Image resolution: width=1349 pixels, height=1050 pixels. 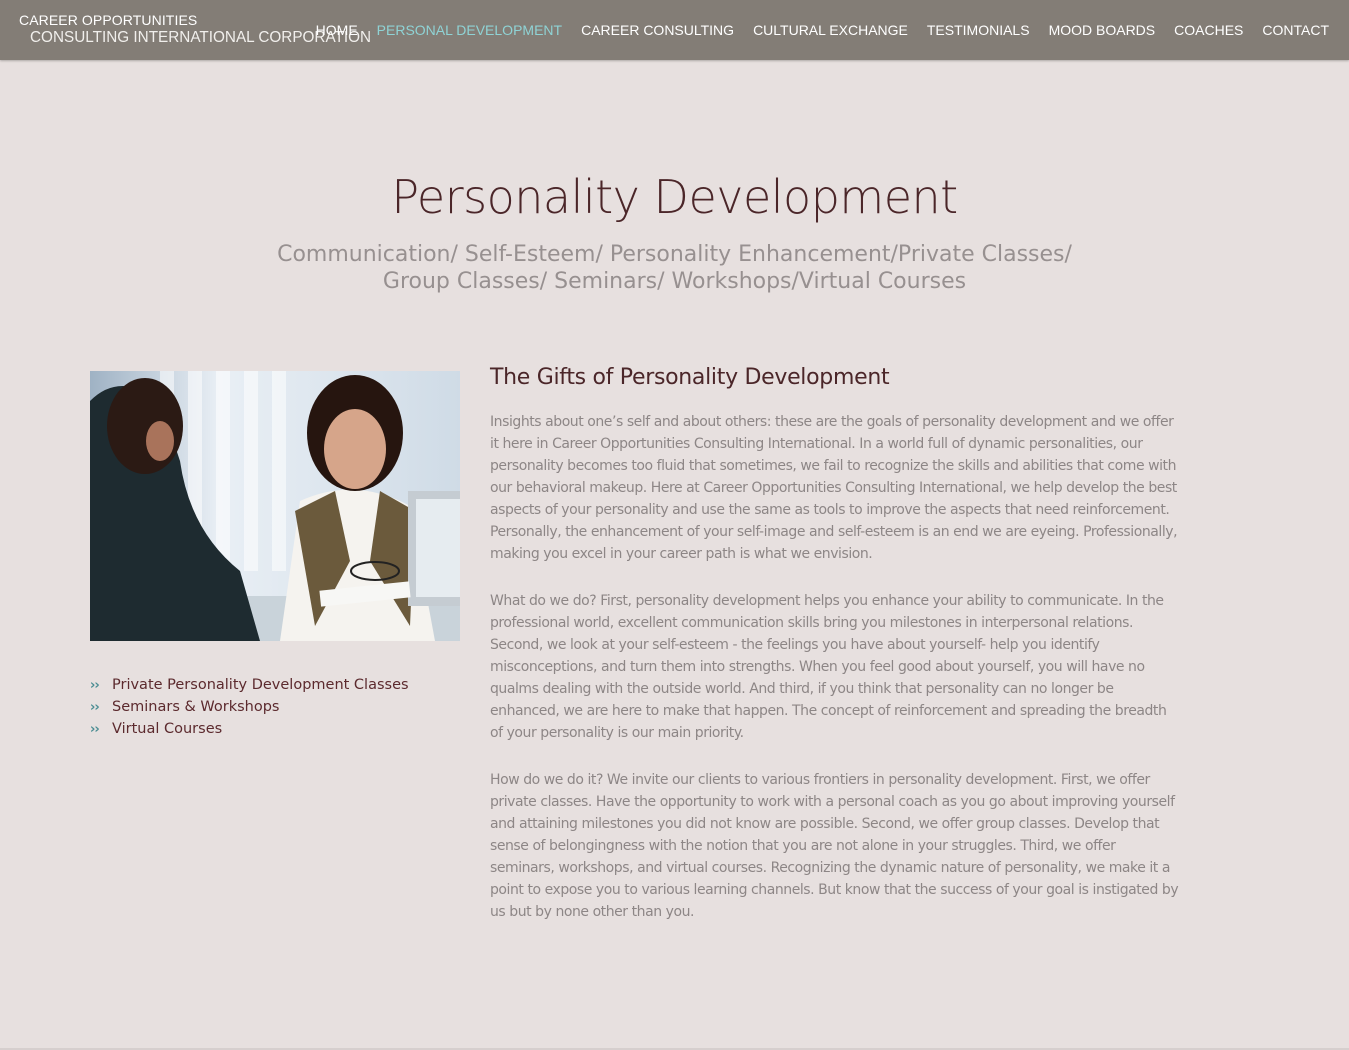 What do you see at coordinates (1208, 30) in the screenshot?
I see `nav-coaches: COACHES` at bounding box center [1208, 30].